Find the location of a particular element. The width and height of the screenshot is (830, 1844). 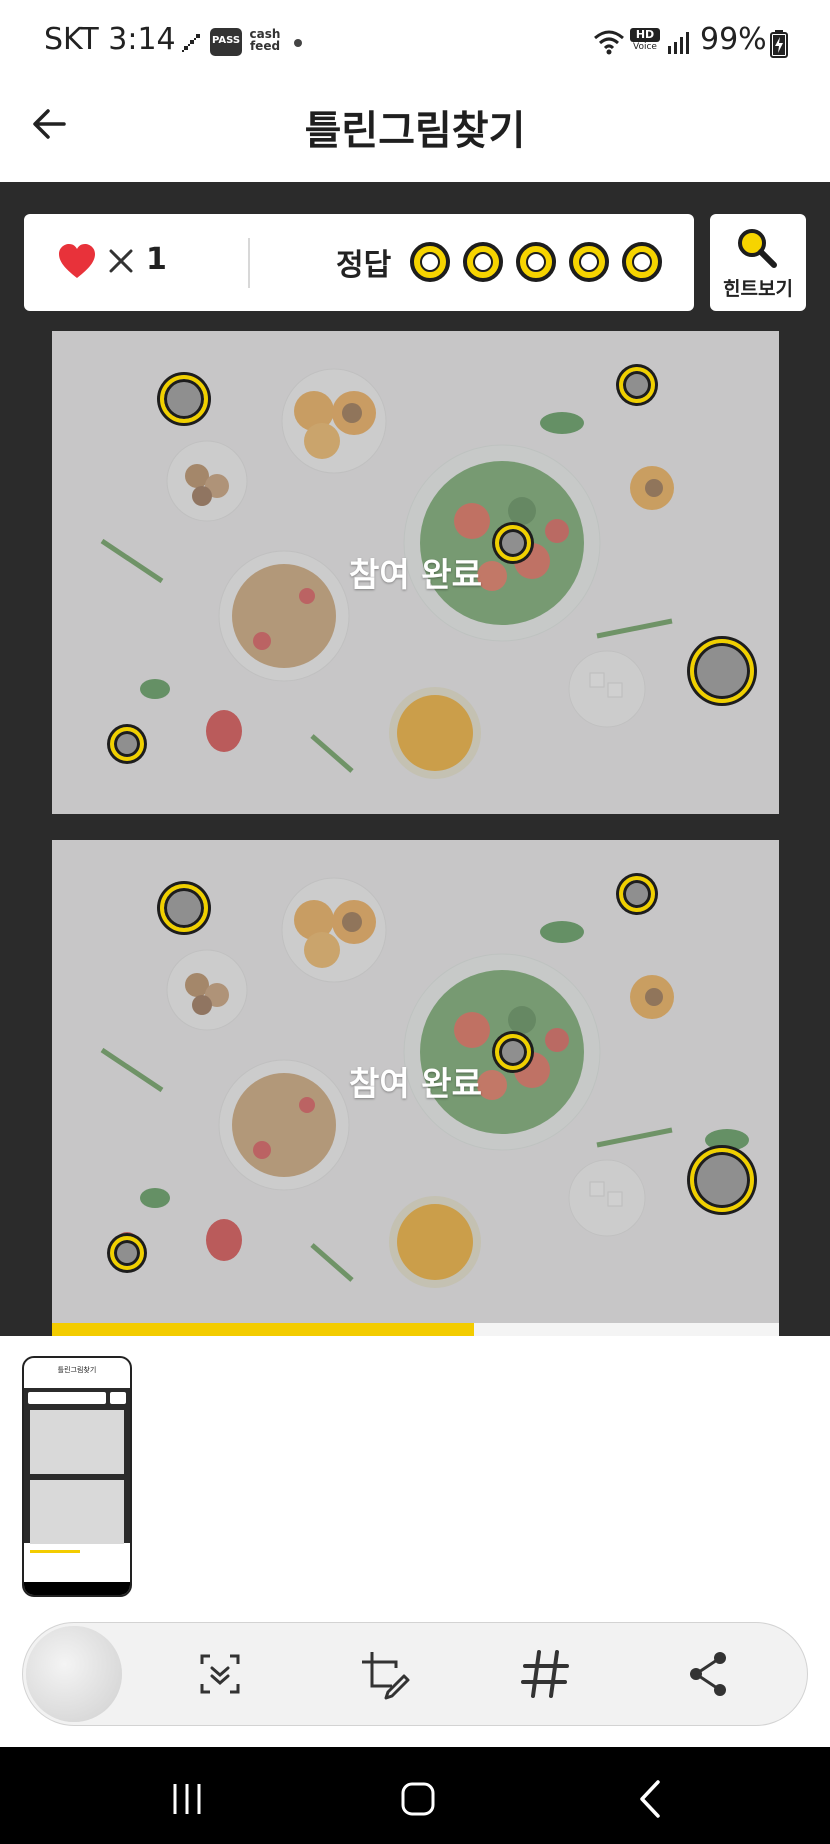

screenshot-thumbnail: 틀린그림찾기 is located at coordinates (77, 1476).